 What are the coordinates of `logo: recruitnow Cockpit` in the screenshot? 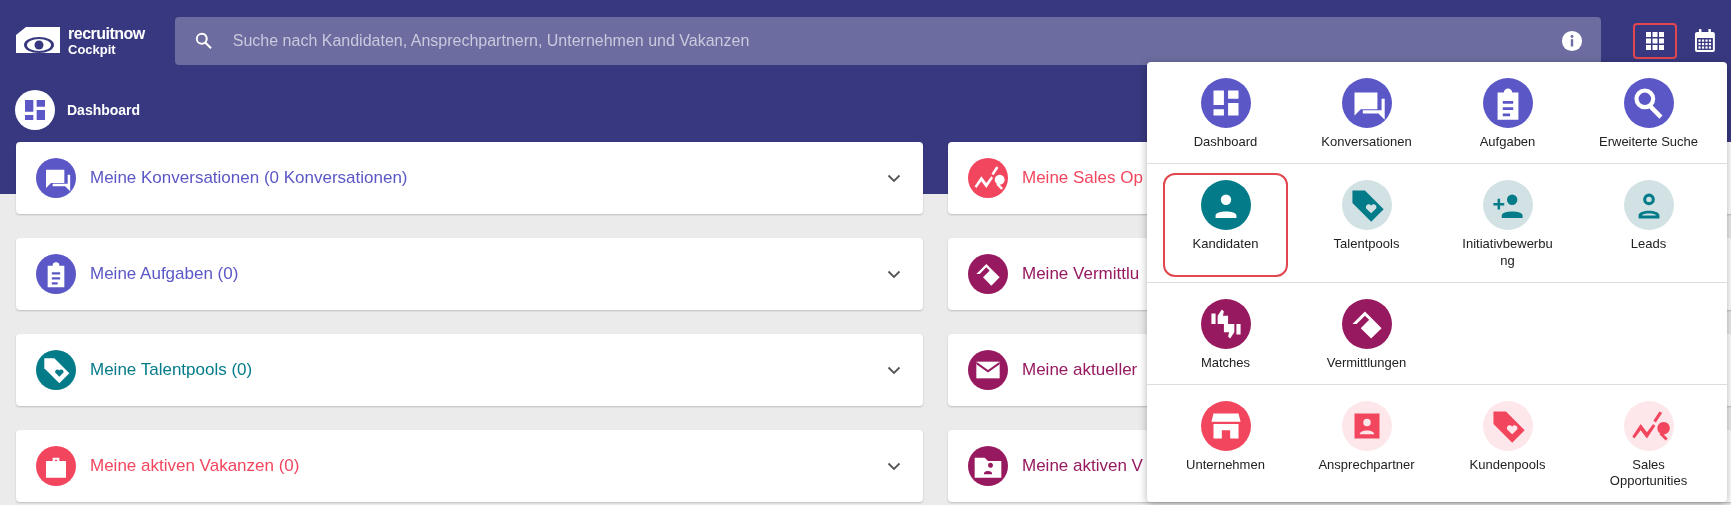 It's located at (79, 41).